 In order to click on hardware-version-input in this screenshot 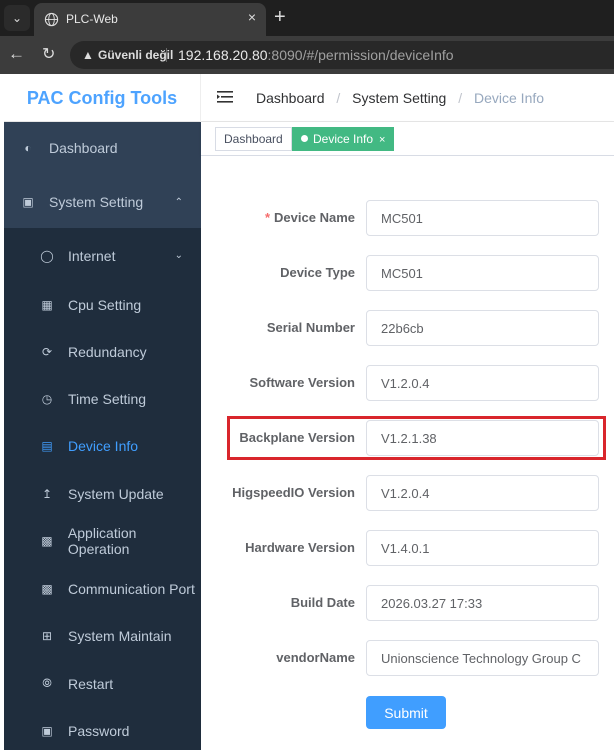, I will do `click(482, 548)`.